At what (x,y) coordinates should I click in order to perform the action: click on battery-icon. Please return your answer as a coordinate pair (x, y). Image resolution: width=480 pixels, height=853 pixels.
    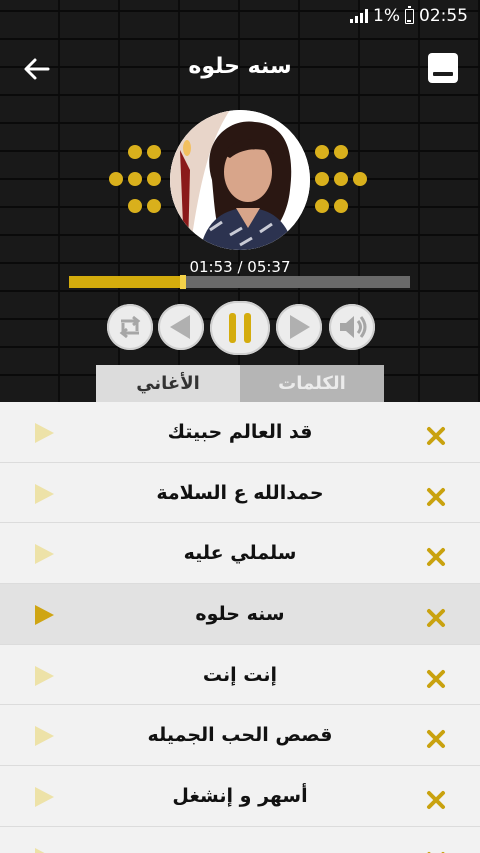
    Looking at the image, I should click on (409, 15).